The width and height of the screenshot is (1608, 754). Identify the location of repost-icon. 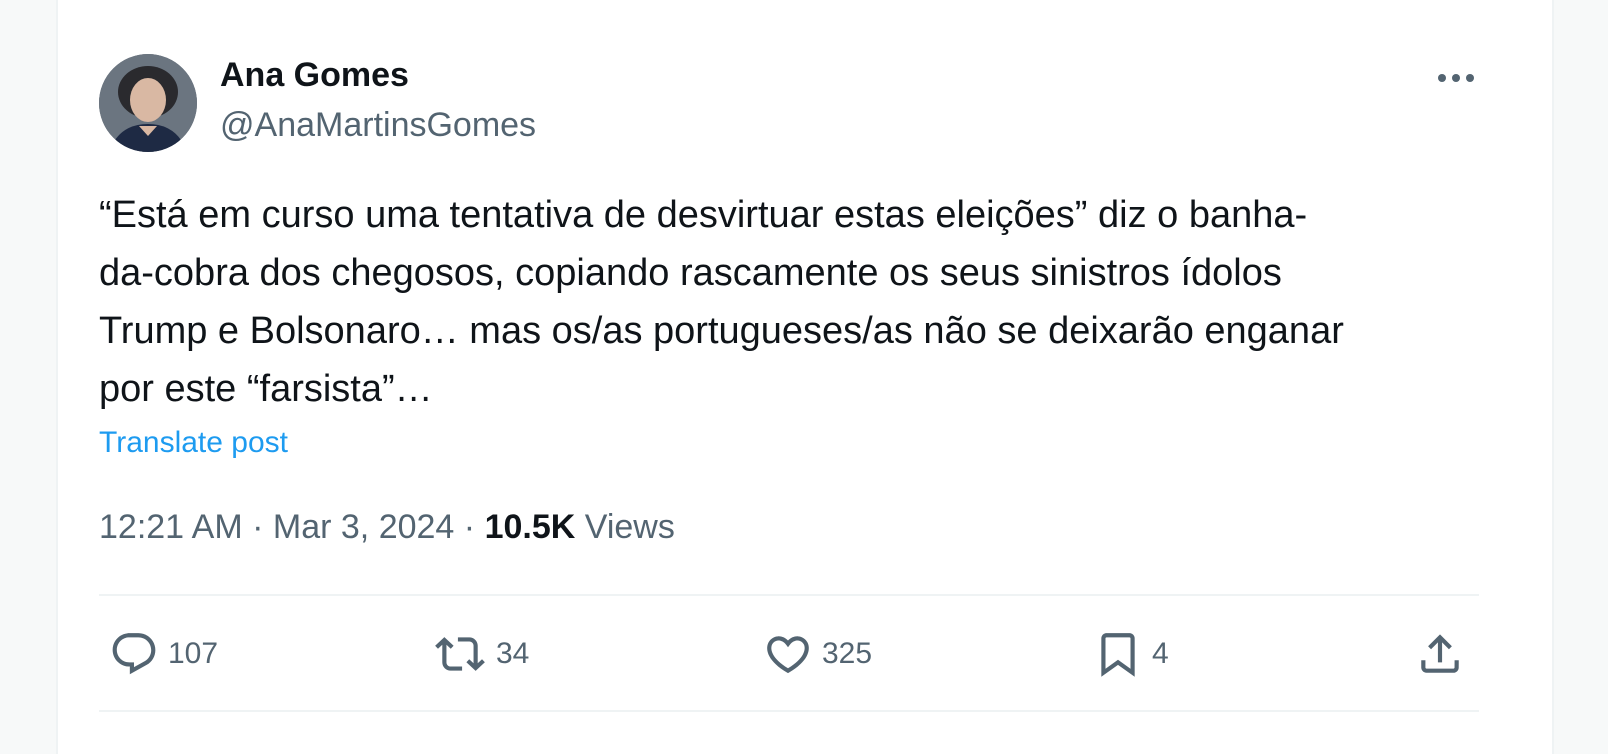
(460, 654).